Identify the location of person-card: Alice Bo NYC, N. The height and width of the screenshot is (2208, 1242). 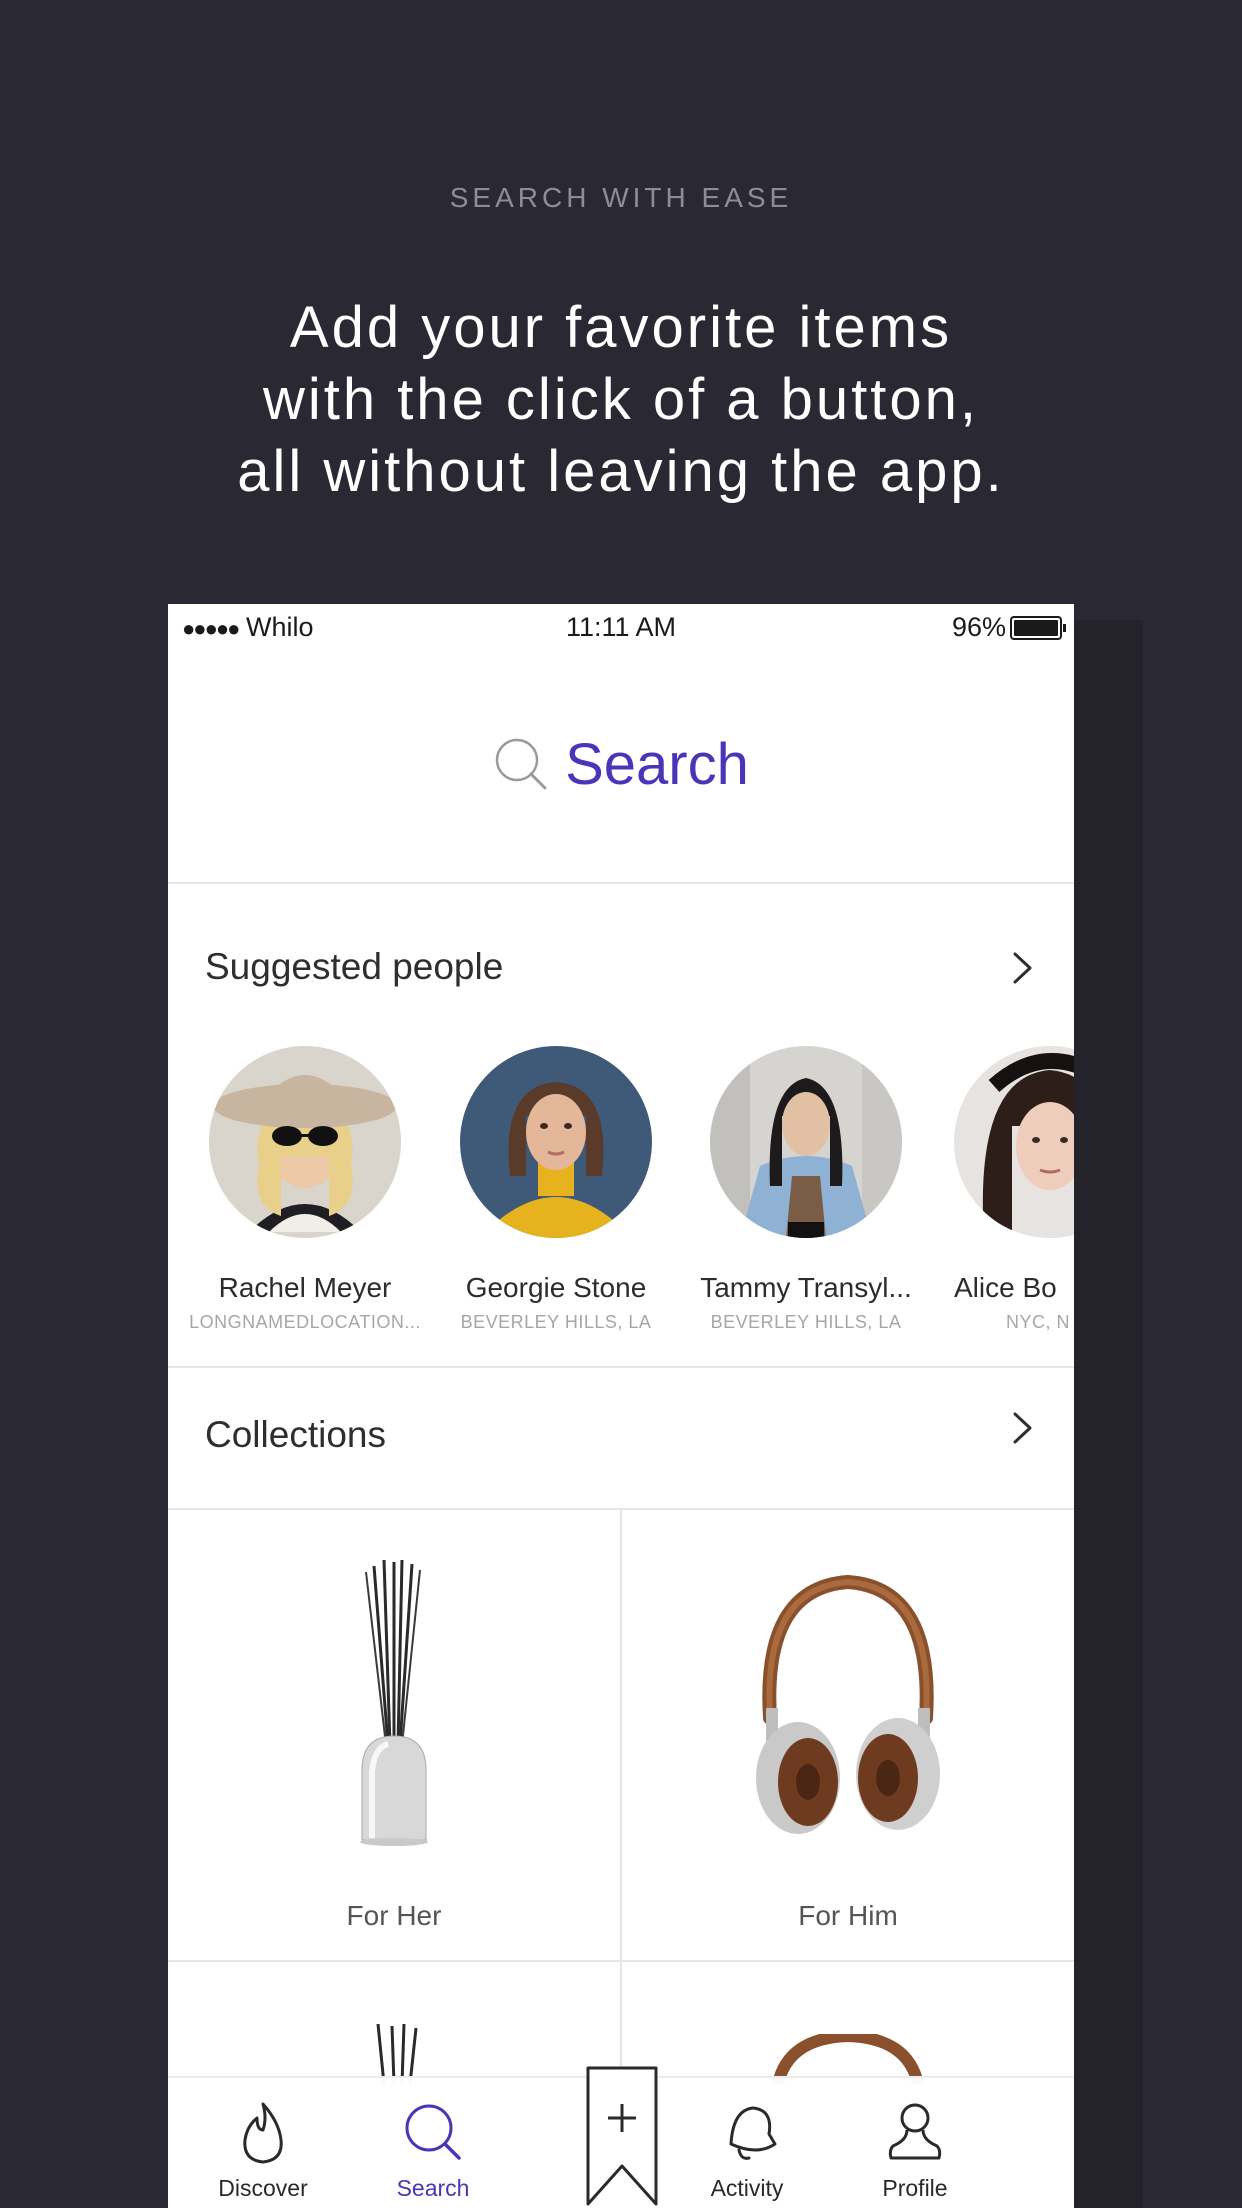
(1005, 1189).